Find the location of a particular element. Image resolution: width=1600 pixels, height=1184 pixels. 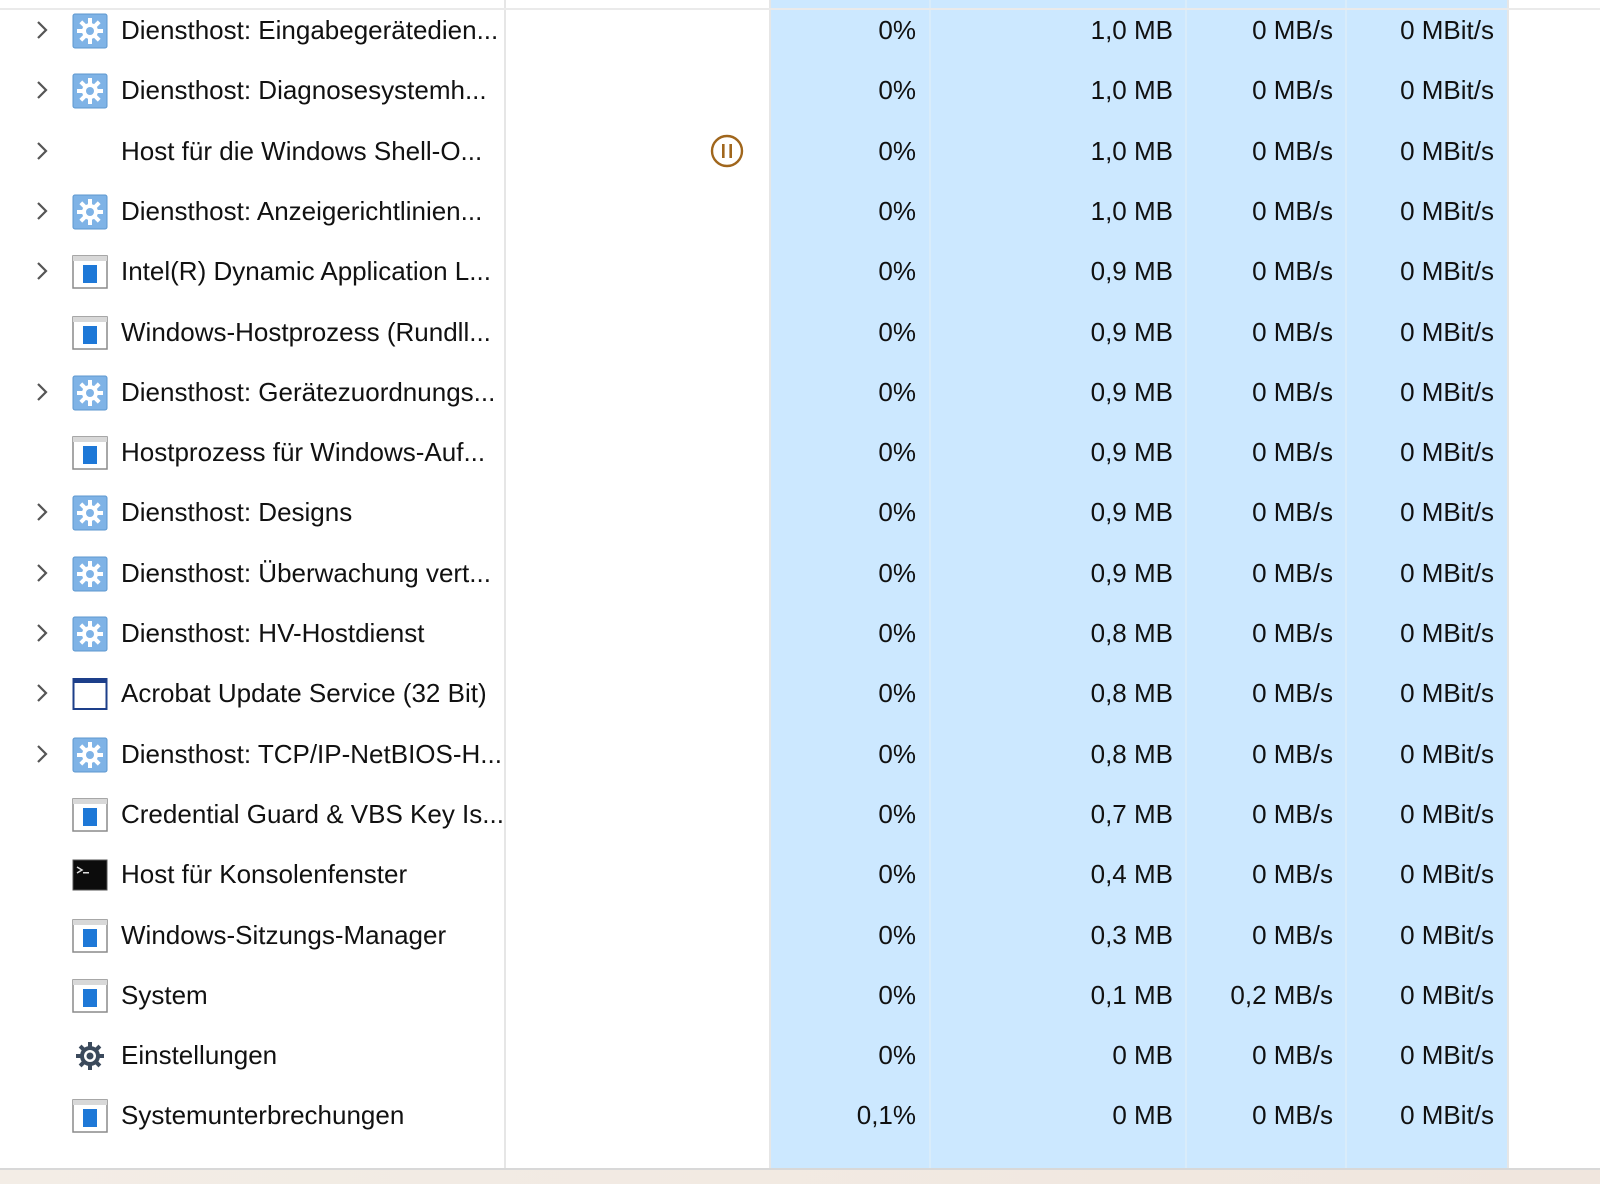

process-name: System is located at coordinates (164, 994).